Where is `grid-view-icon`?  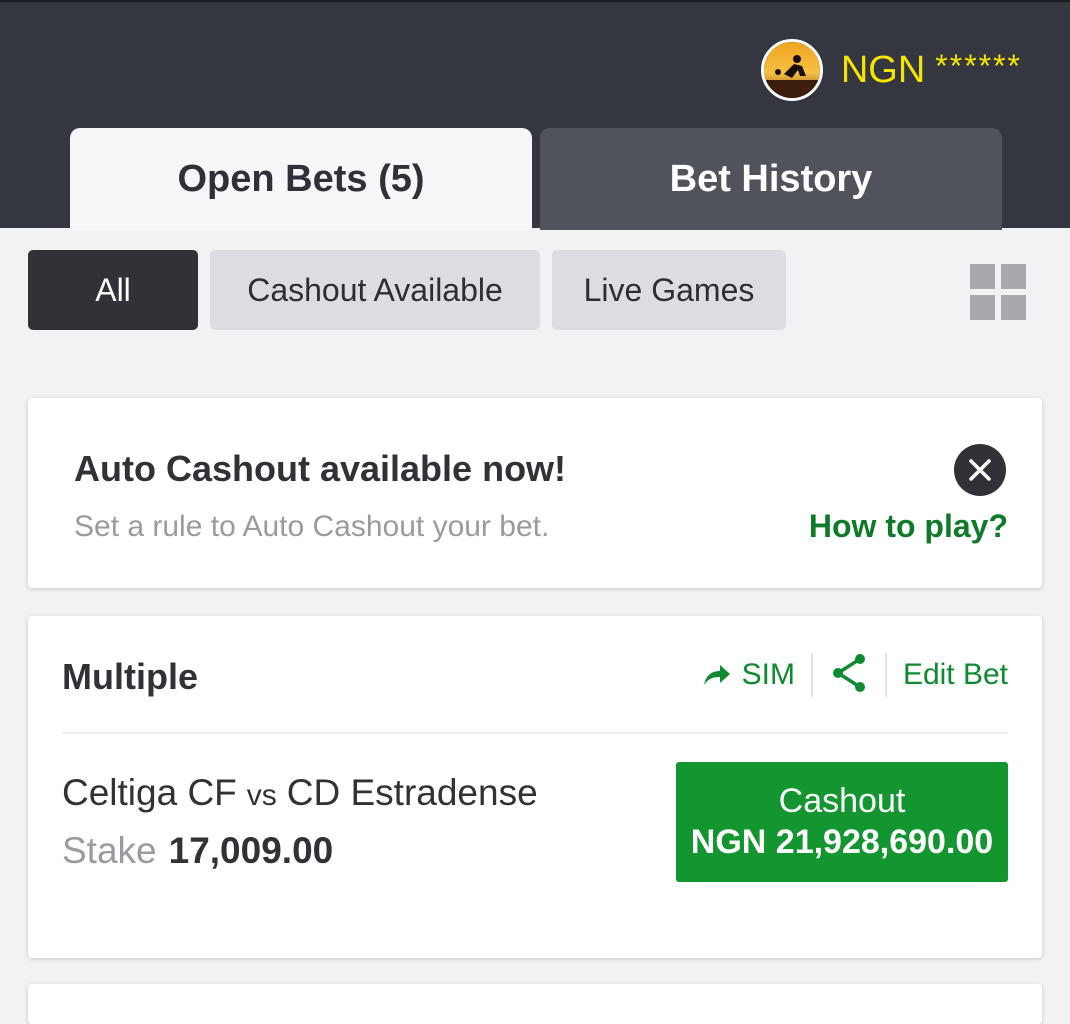
grid-view-icon is located at coordinates (999, 293).